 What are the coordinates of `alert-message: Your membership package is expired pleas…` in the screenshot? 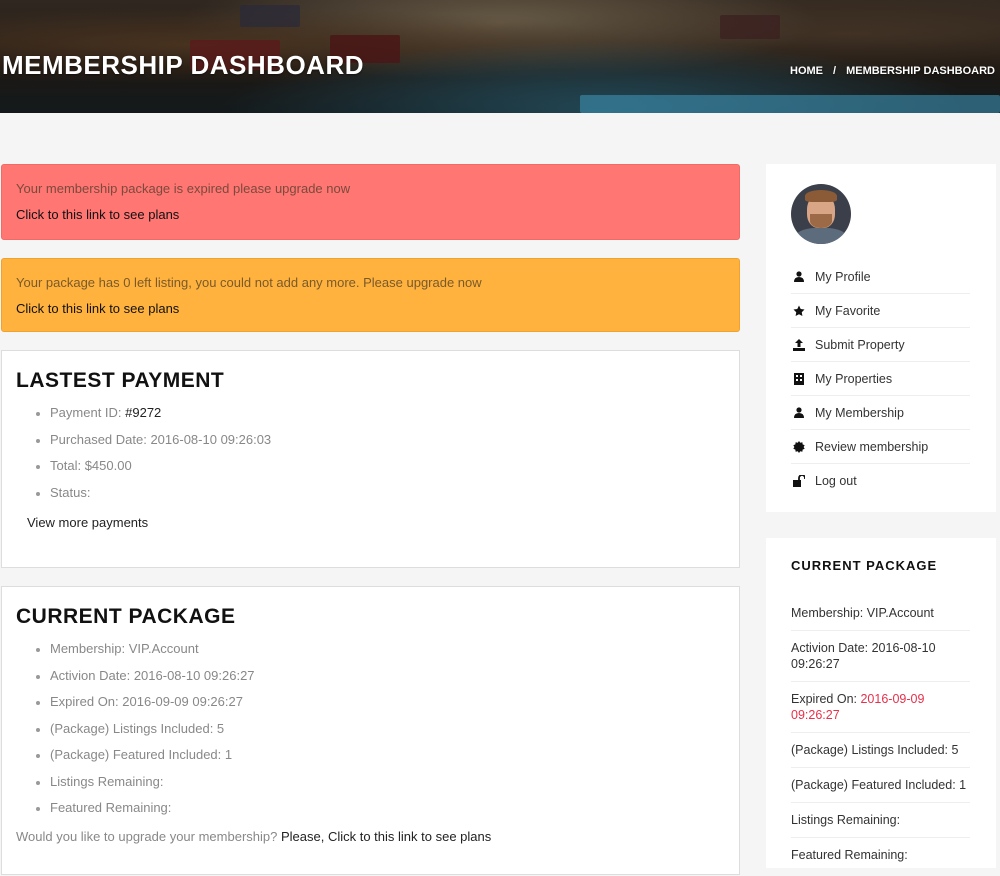 It's located at (183, 188).